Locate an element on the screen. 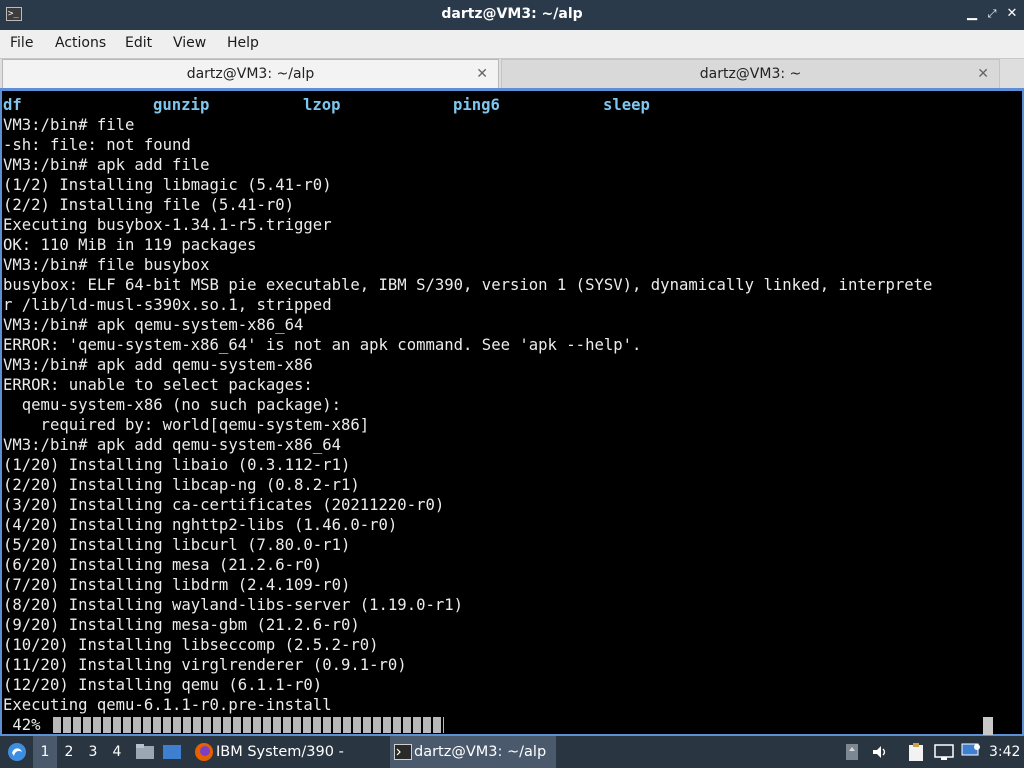  terminal-line: Executing busybox-1.34.1-r5.trigger is located at coordinates (167, 225).